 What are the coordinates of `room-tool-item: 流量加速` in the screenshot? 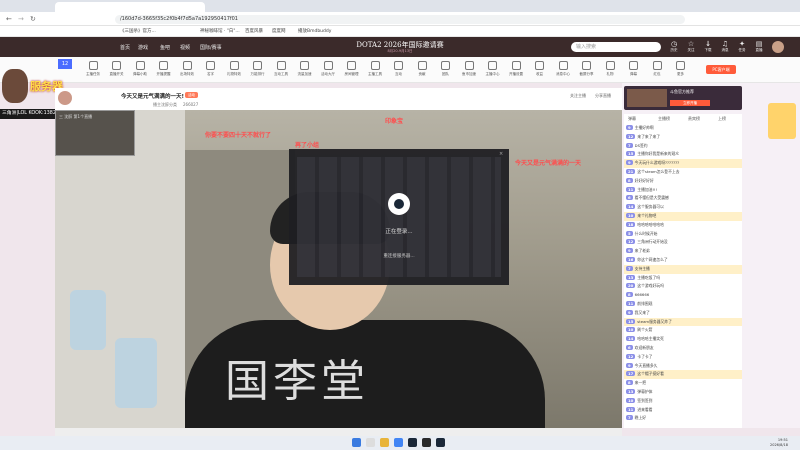 It's located at (305, 68).